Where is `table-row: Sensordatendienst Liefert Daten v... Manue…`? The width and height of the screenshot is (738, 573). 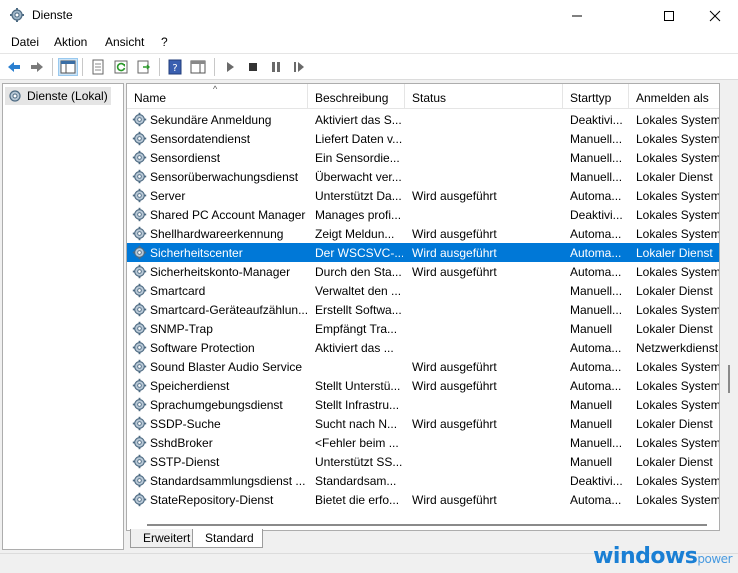
table-row: Sensordatendienst Liefert Daten v... Manue… is located at coordinates (423, 138).